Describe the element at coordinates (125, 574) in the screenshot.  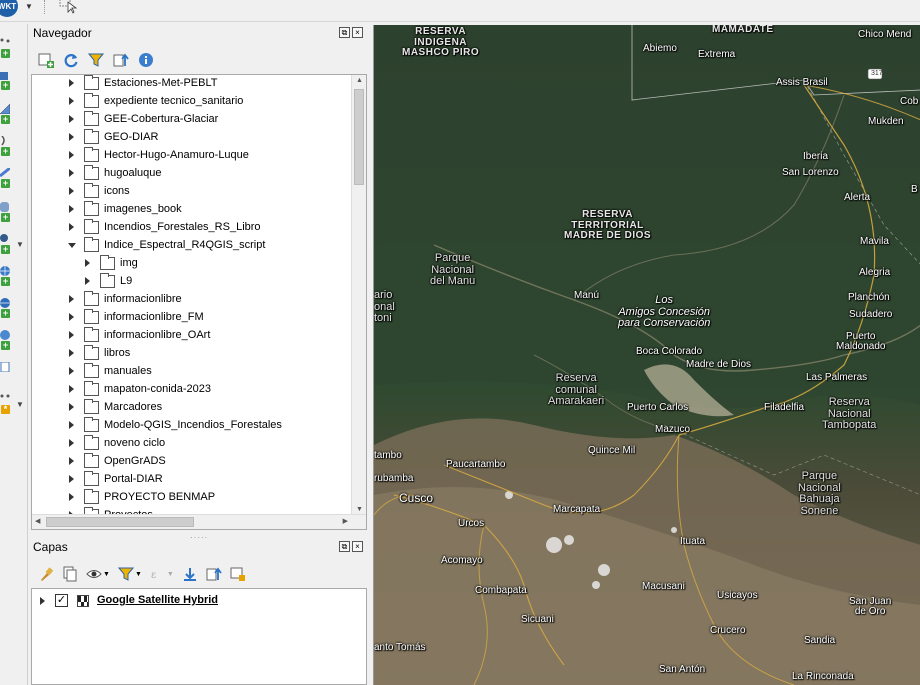
I see `filter-legend-icon` at that location.